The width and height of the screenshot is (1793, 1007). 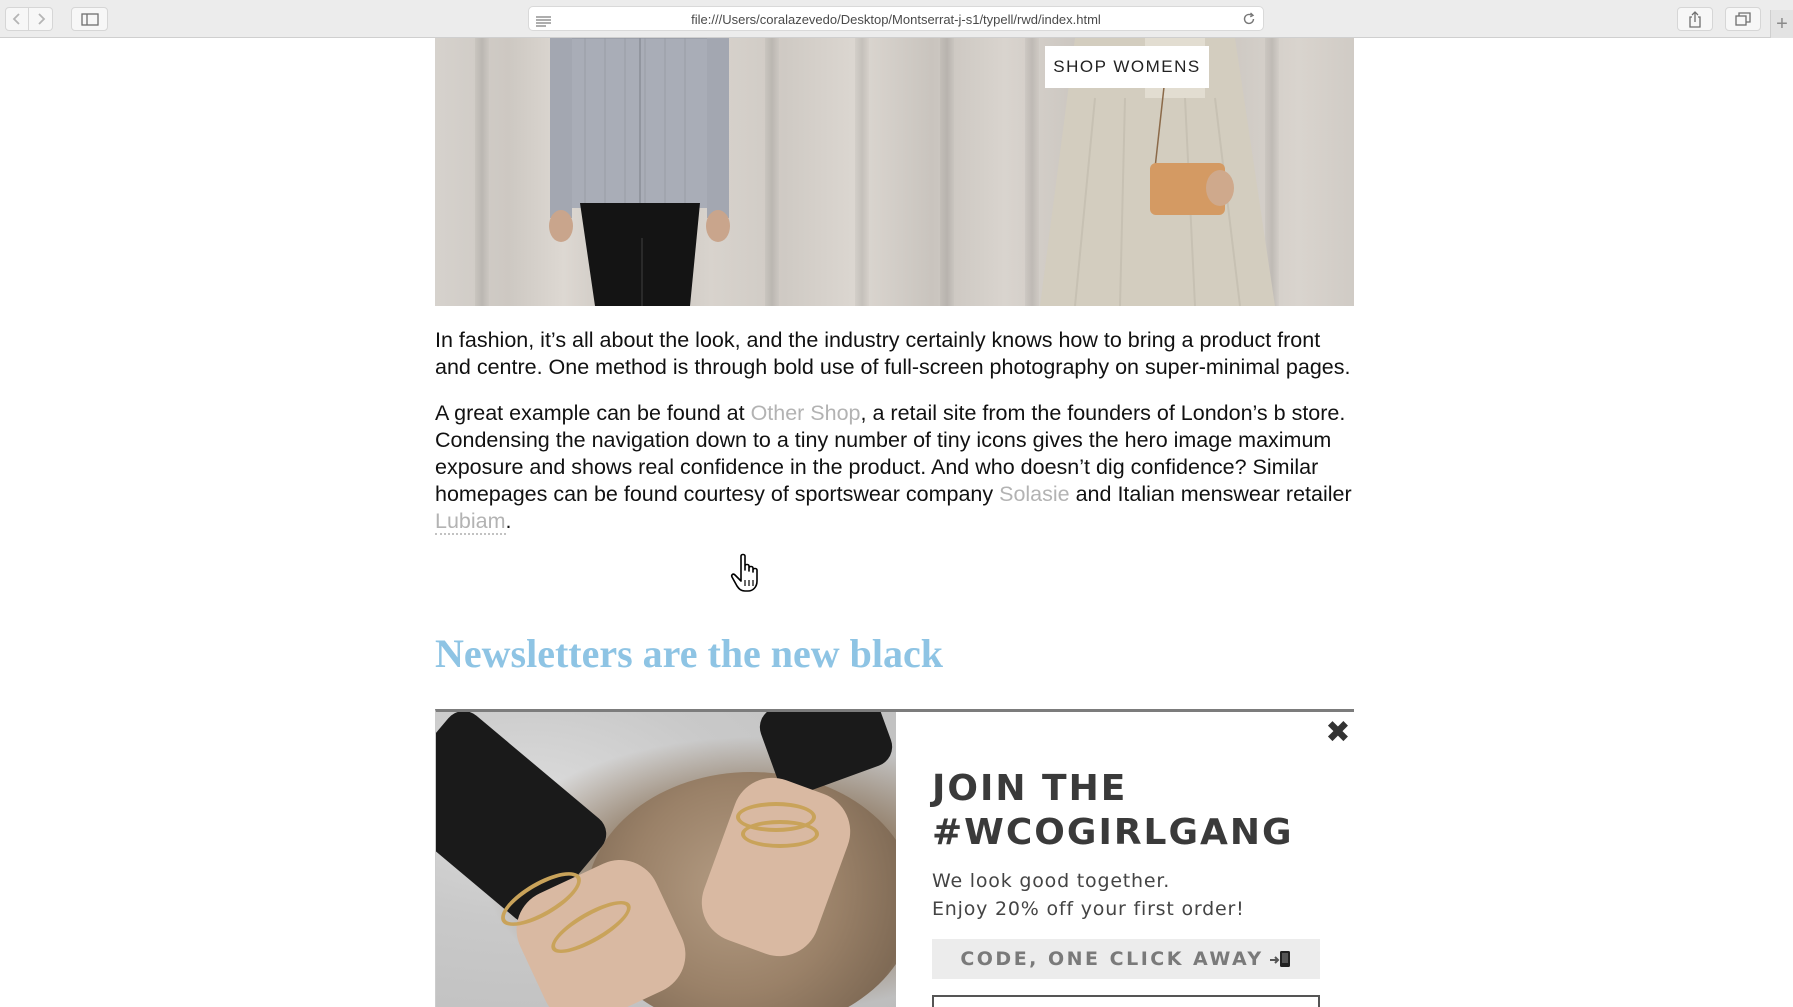 What do you see at coordinates (1210, 494) in the screenshot?
I see `paragraph-text: and Italian menswear retailer` at bounding box center [1210, 494].